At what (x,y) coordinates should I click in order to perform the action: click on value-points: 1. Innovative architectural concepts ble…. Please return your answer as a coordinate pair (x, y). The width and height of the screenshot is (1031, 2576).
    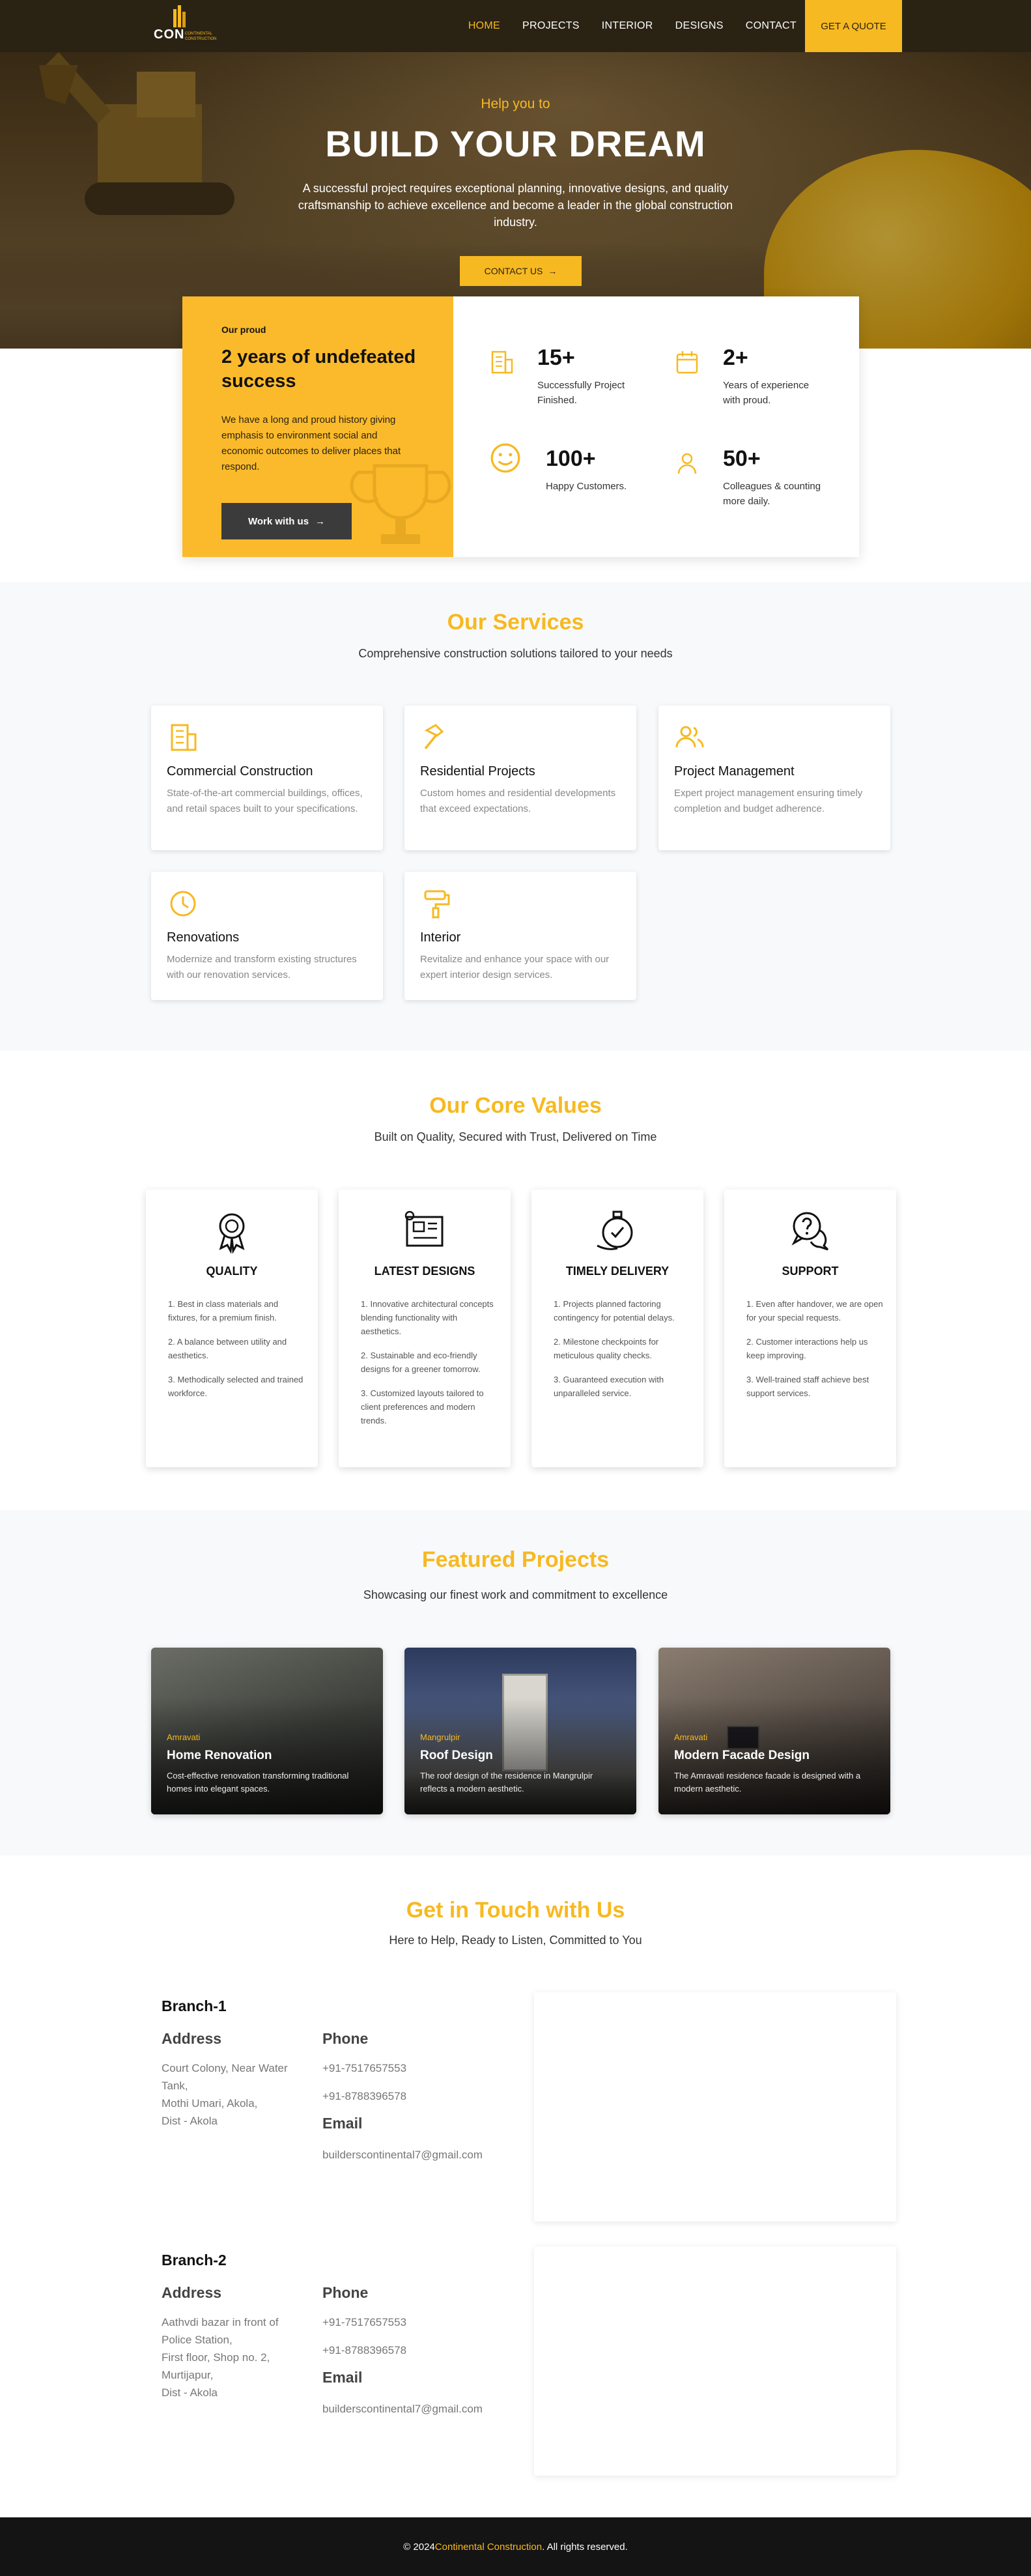
    Looking at the image, I should click on (429, 1367).